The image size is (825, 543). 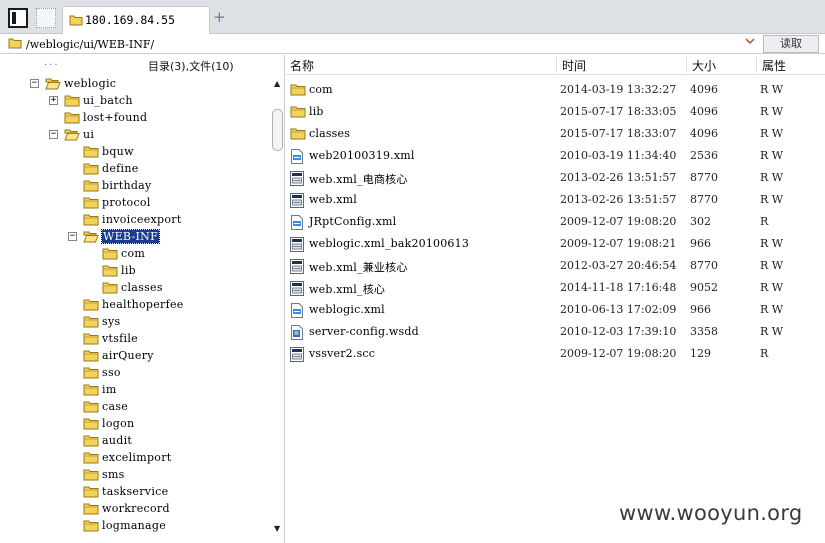 I want to click on tree-item: + ui_batch, so click(x=134, y=101).